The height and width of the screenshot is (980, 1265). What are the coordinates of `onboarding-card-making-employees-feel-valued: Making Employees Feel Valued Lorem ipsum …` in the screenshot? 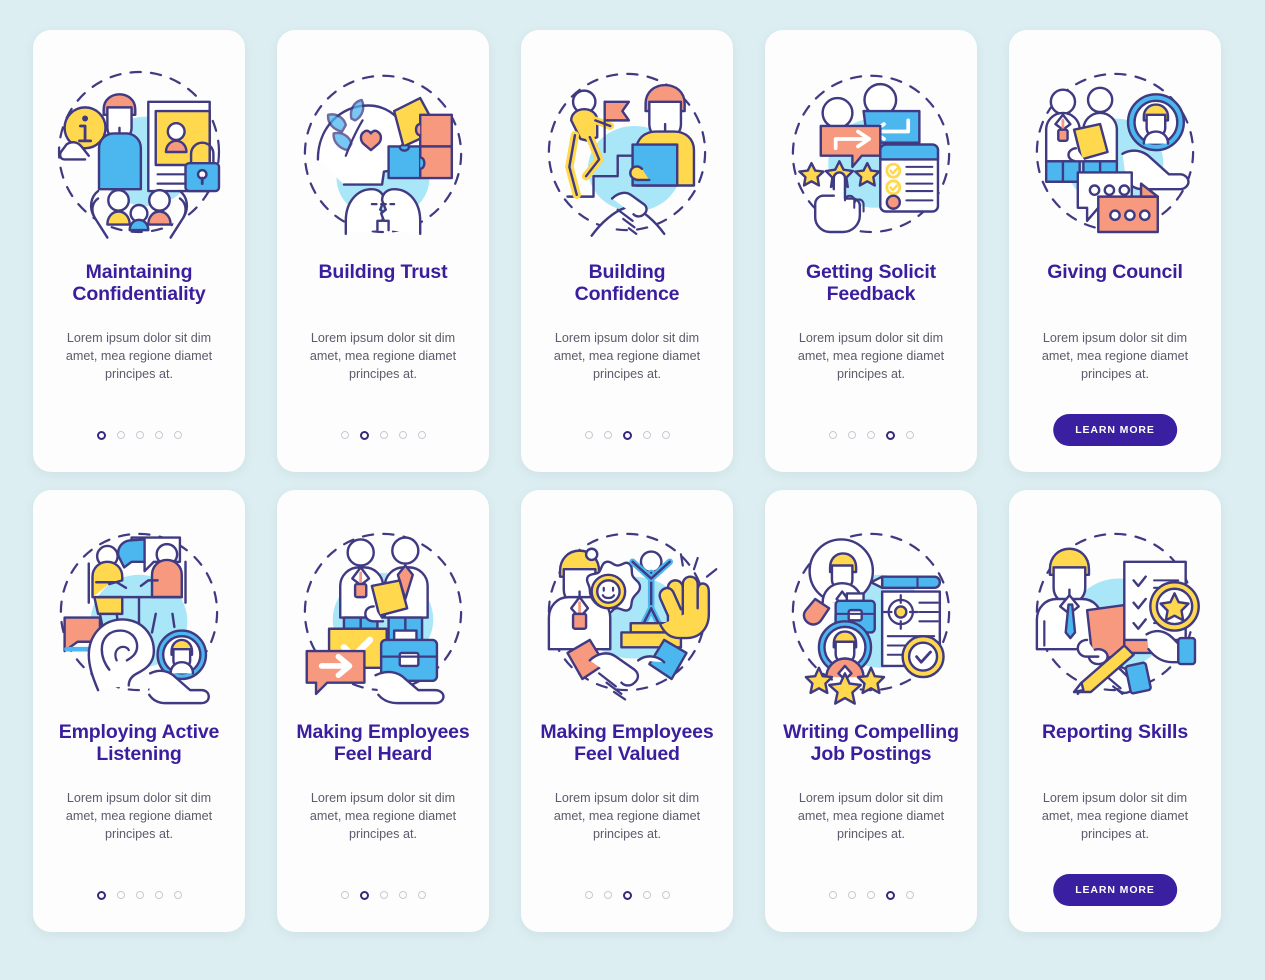 It's located at (627, 711).